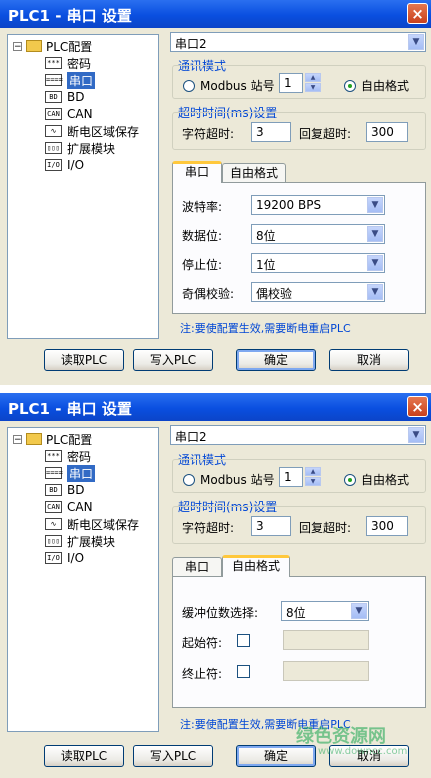  What do you see at coordinates (369, 360) in the screenshot?
I see `cancel-button: 取消` at bounding box center [369, 360].